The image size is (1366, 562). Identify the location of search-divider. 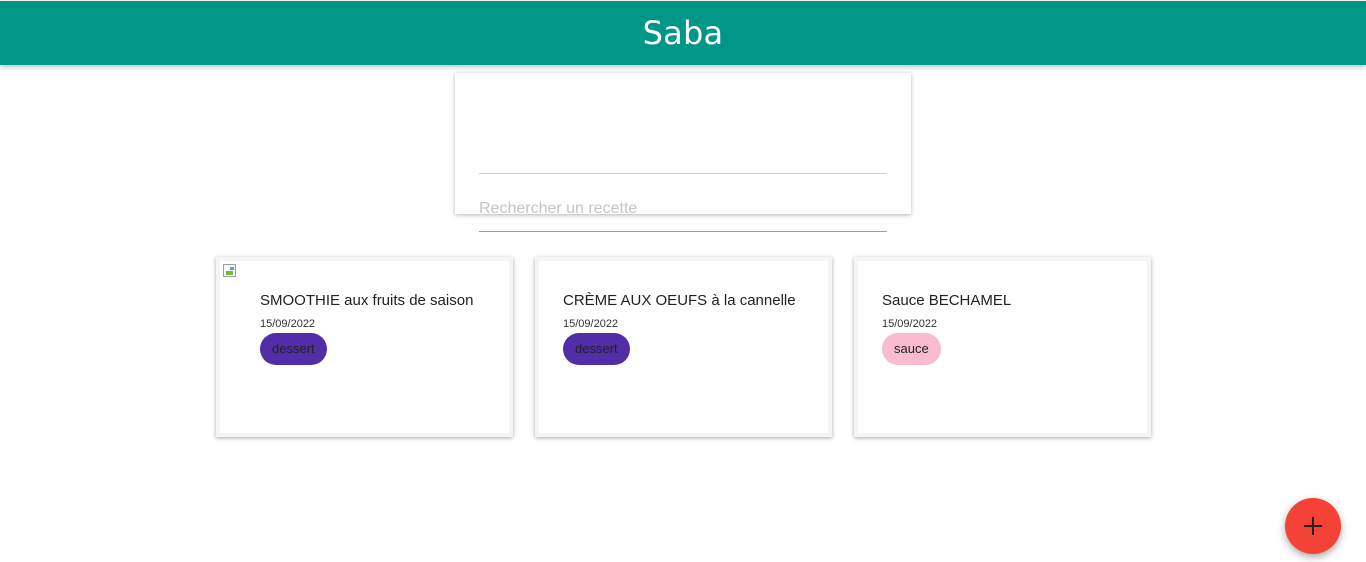
(683, 173).